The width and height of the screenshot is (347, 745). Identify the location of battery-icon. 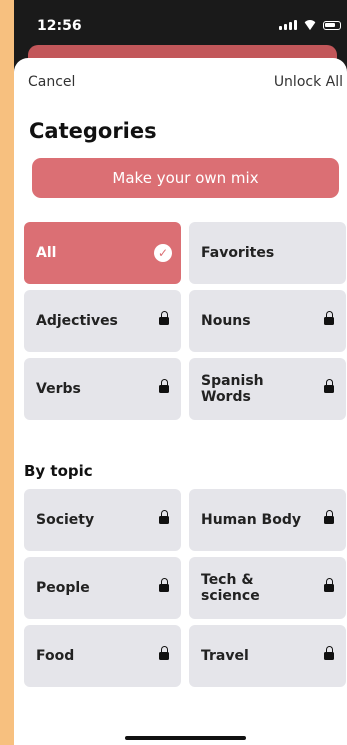
(332, 25).